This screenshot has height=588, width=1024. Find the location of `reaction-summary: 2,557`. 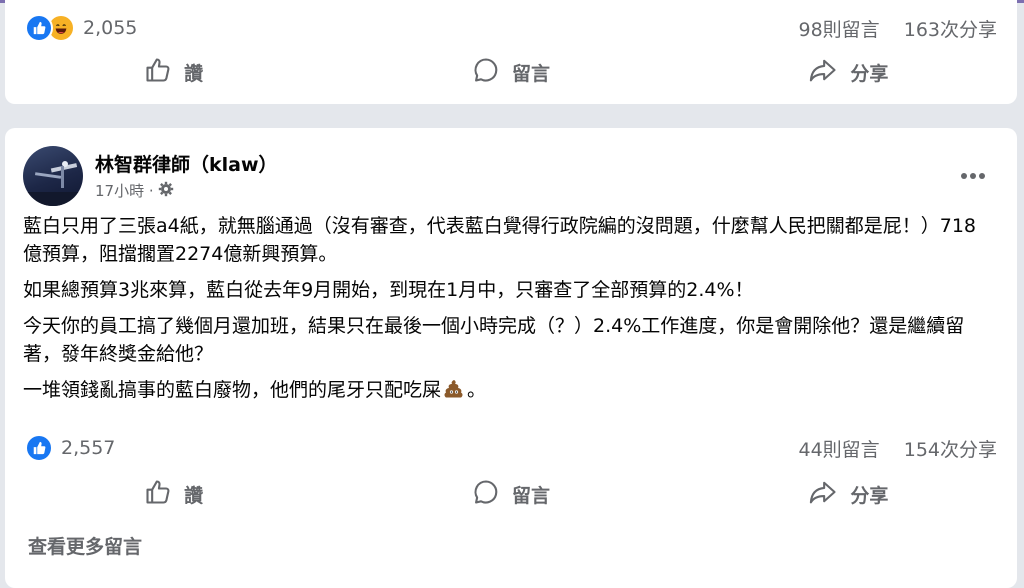

reaction-summary: 2,557 is located at coordinates (70, 448).